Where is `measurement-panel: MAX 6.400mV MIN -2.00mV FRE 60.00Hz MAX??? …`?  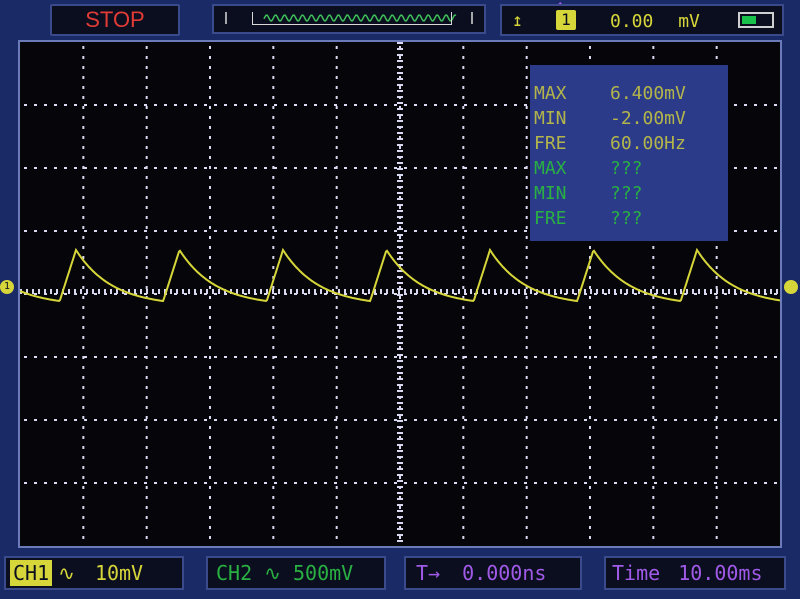
measurement-panel: MAX 6.400mV MIN -2.00mV FRE 60.00Hz MAX??? … is located at coordinates (629, 153).